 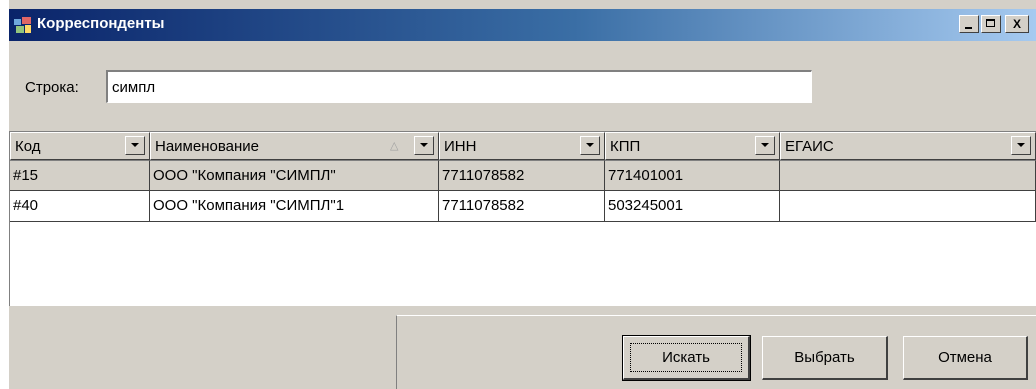 I want to click on search-button: Искать, so click(x=686, y=358).